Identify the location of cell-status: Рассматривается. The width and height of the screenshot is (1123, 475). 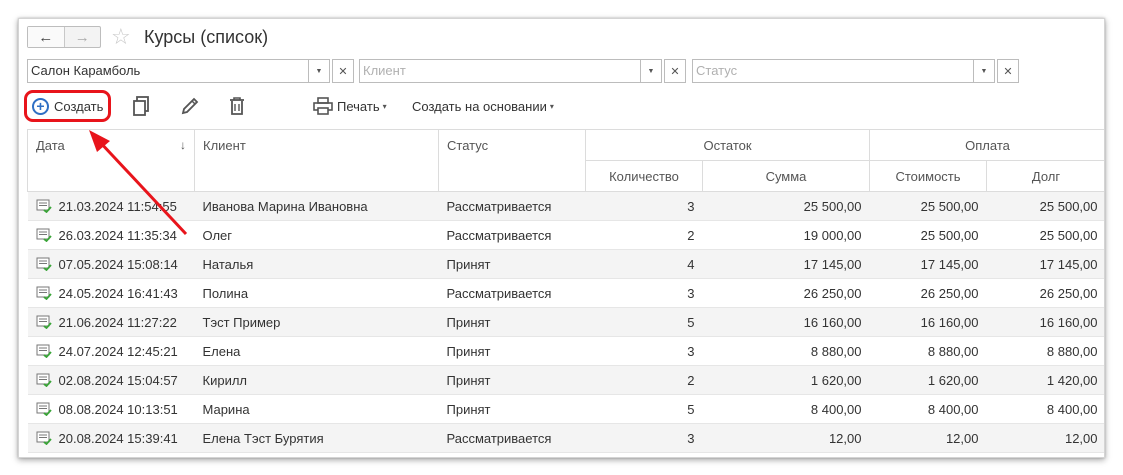
(512, 293).